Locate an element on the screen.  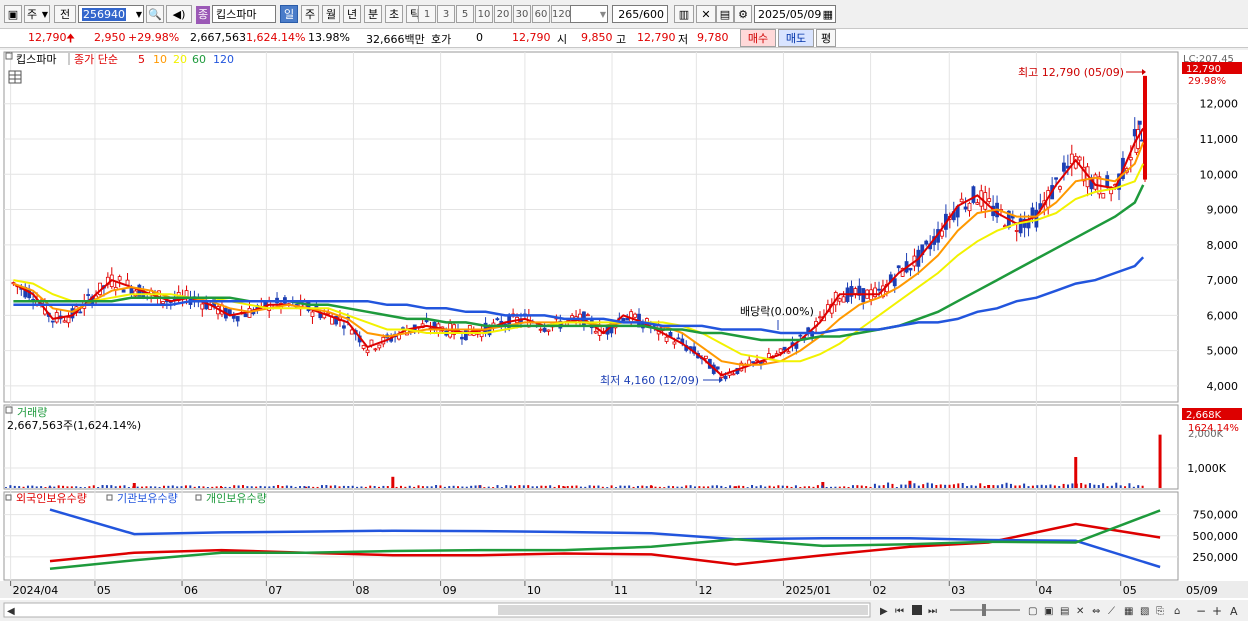
page-last-icon: ⏭ is located at coordinates (932, 611).